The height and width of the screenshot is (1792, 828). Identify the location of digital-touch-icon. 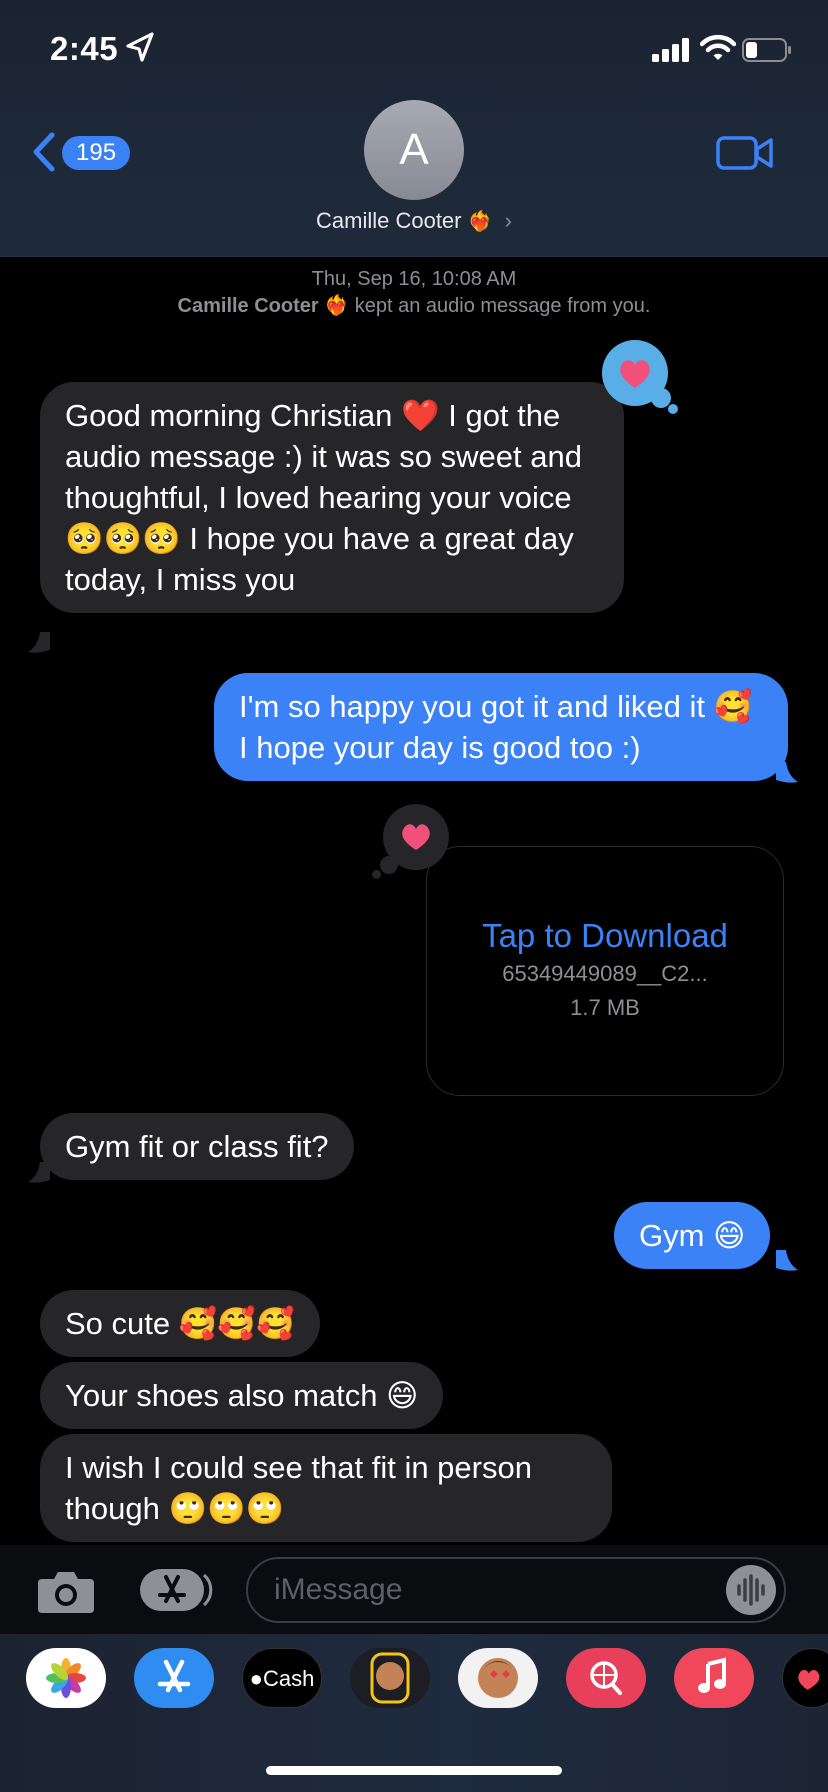
(805, 1678).